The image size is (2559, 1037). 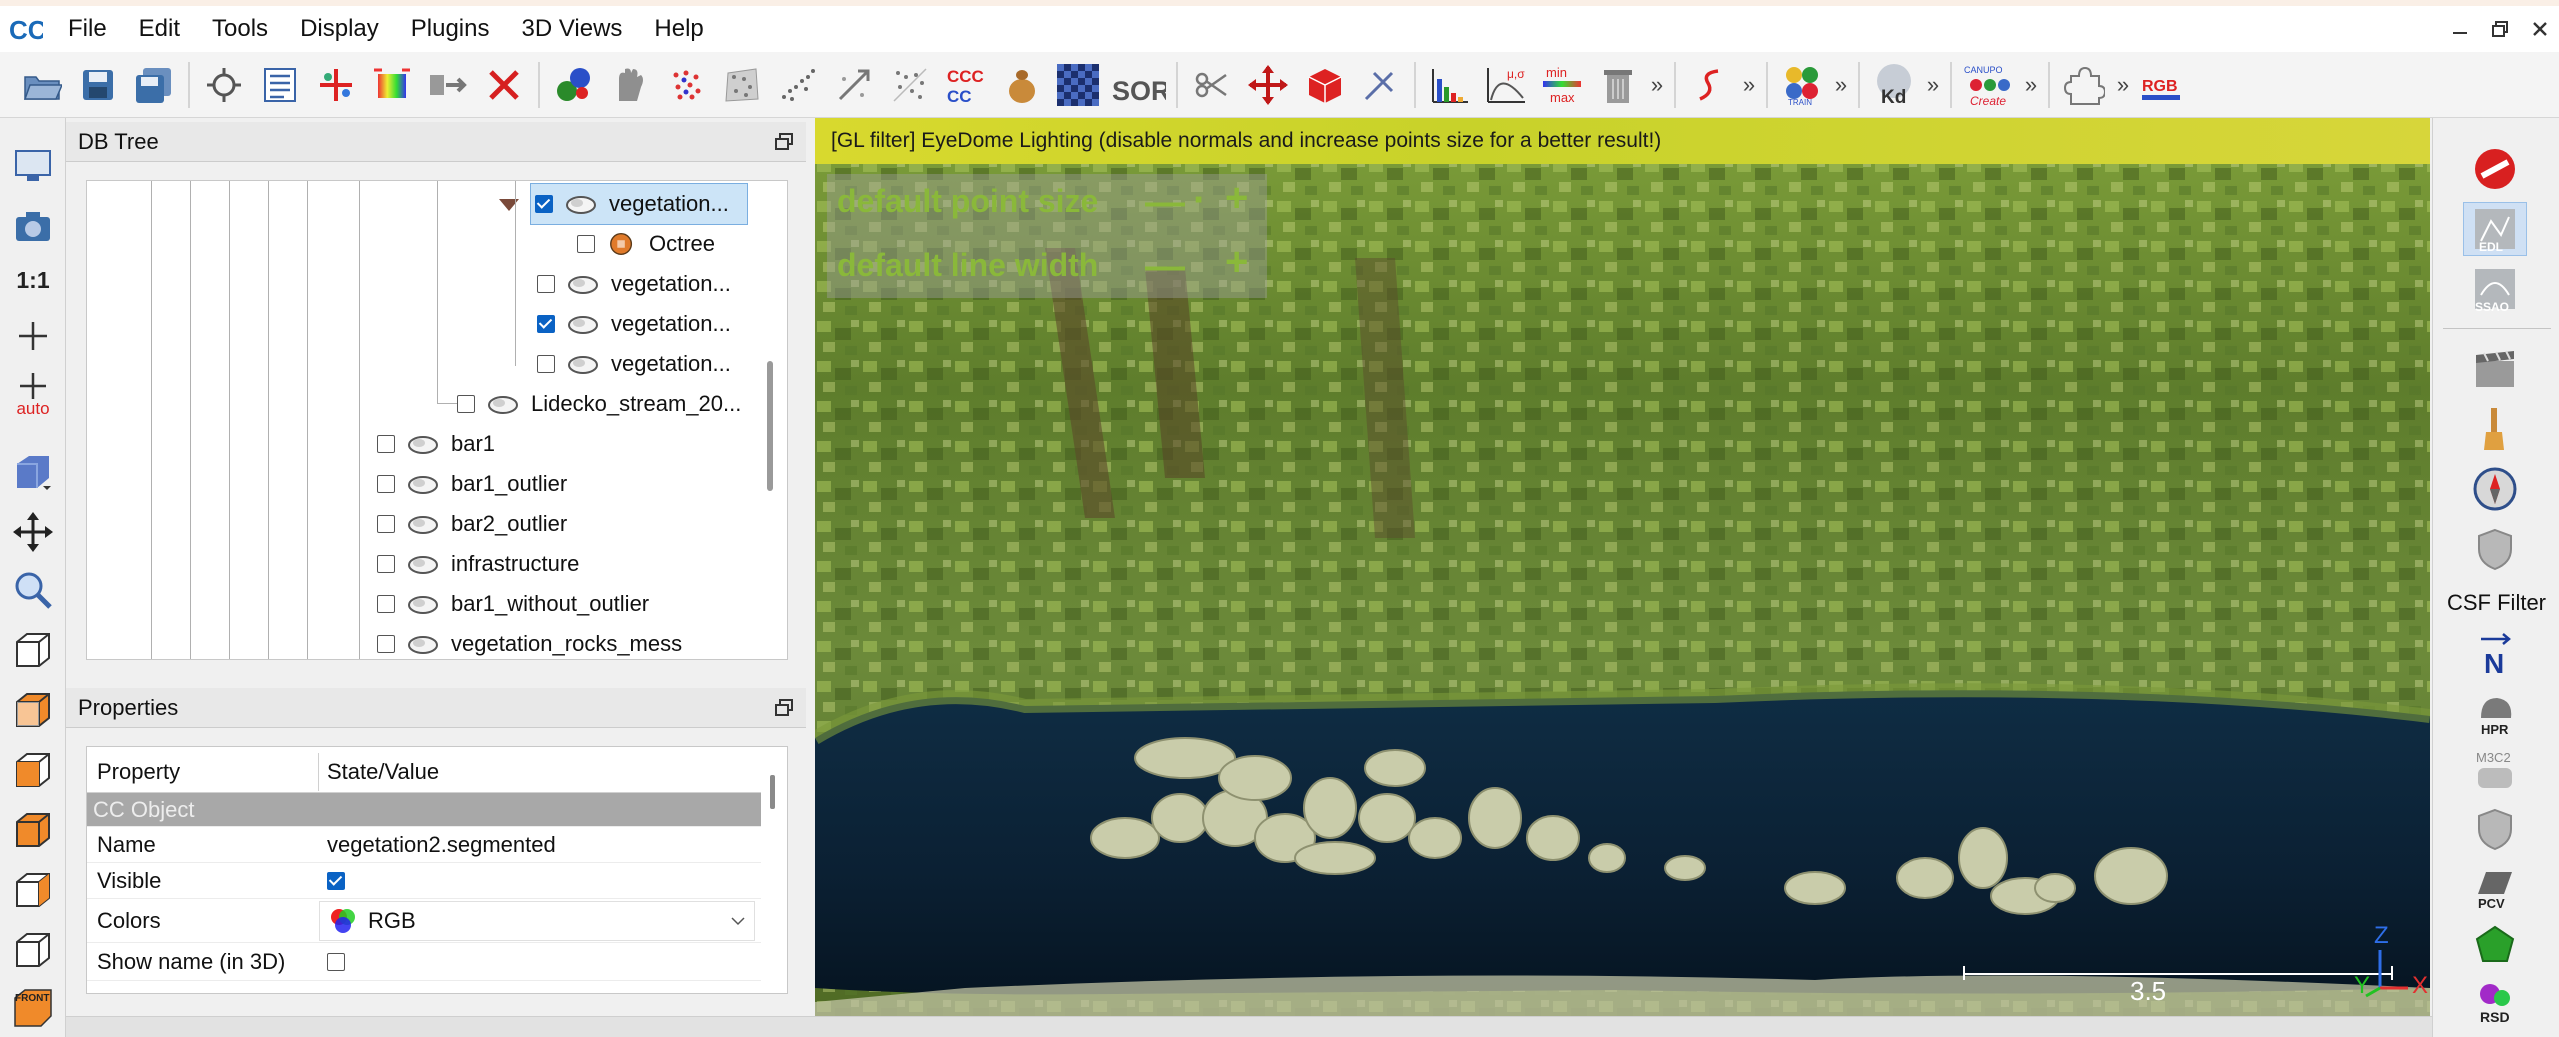 I want to click on merge-icon, so click(x=574, y=85).